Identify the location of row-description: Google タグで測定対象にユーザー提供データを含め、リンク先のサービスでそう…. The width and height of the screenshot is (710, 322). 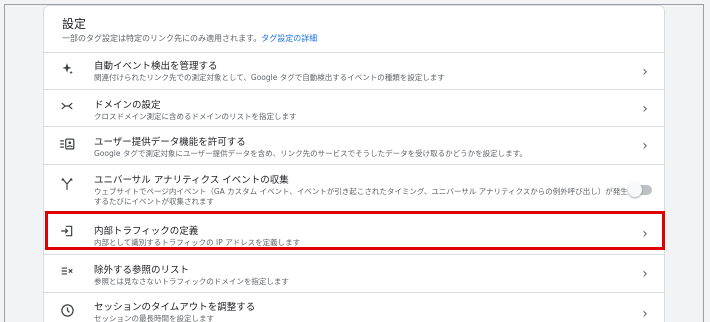
(310, 153).